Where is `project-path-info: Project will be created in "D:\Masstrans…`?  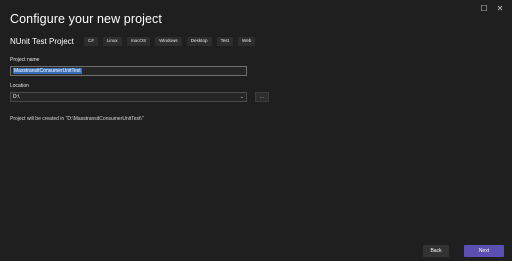 project-path-info: Project will be created in "D:\Masstrans… is located at coordinates (77, 119).